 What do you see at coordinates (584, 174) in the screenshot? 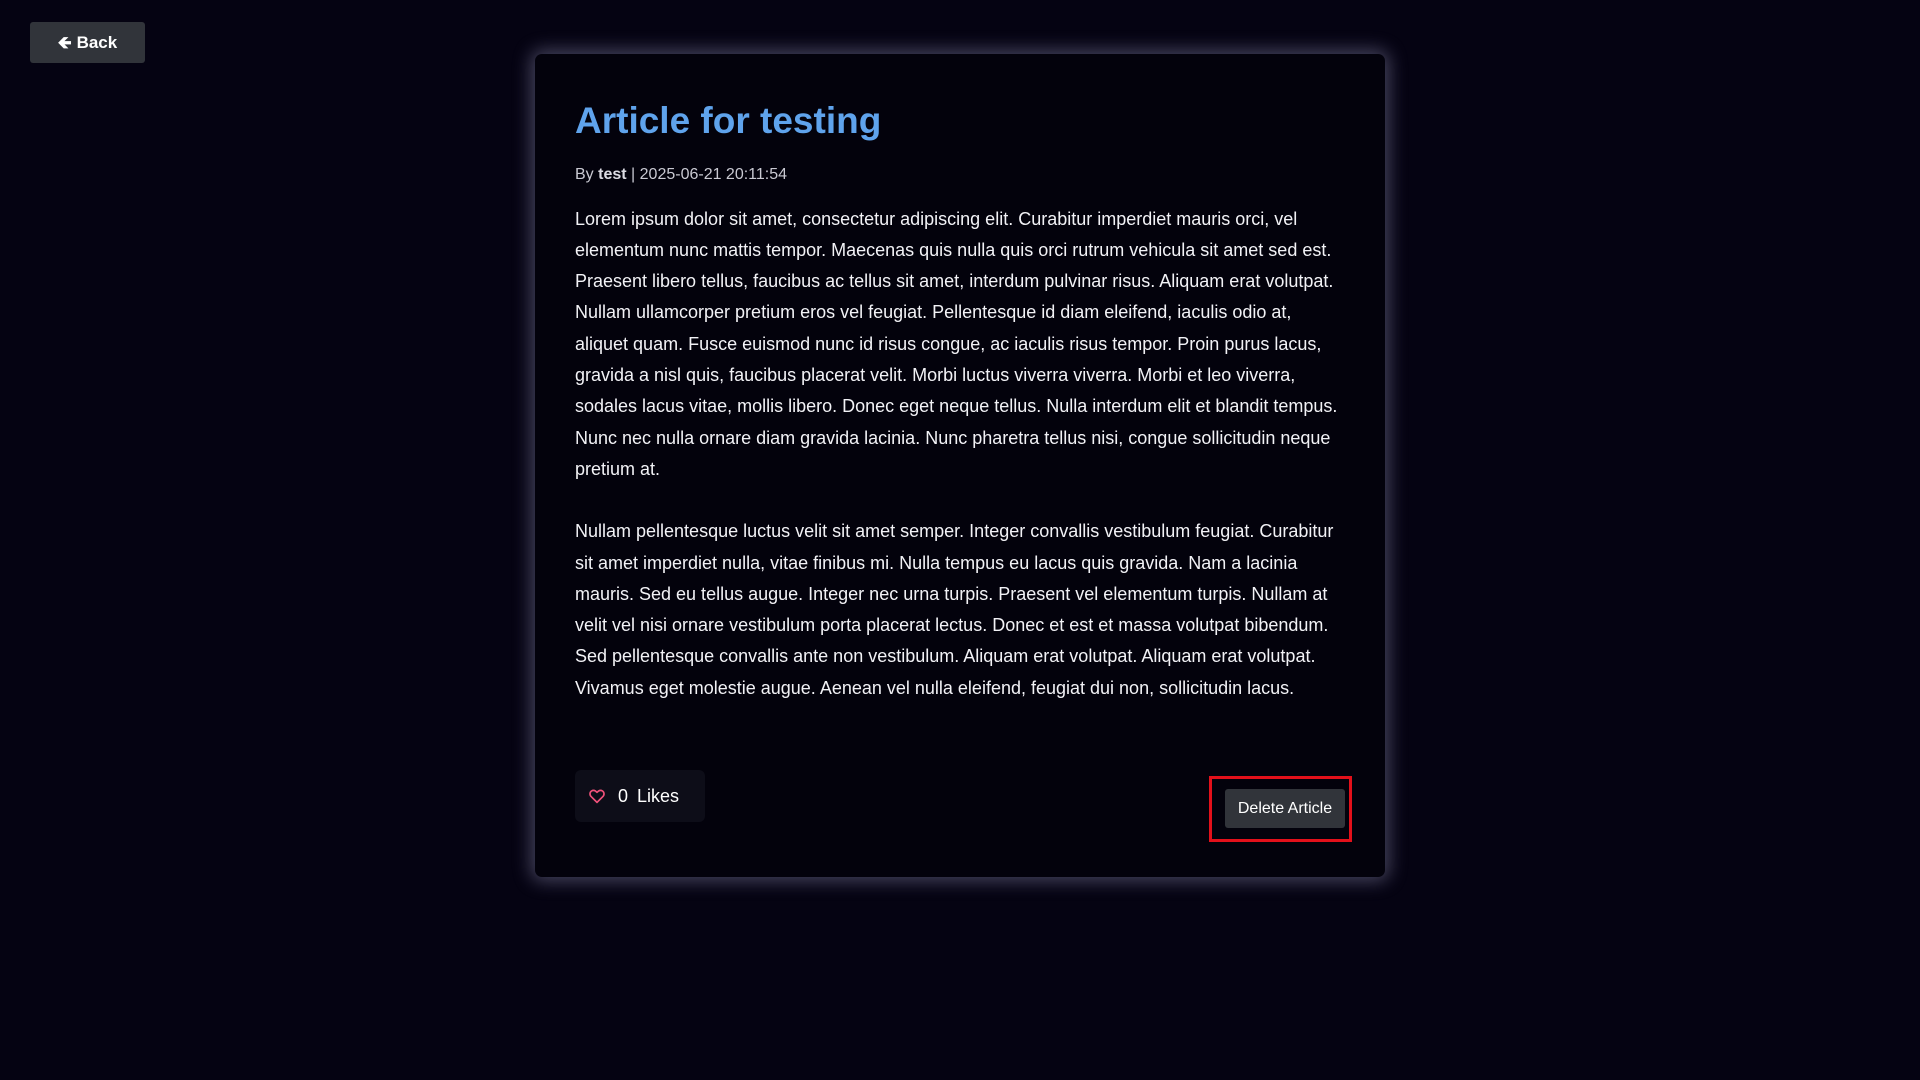
I see `by-label: By` at bounding box center [584, 174].